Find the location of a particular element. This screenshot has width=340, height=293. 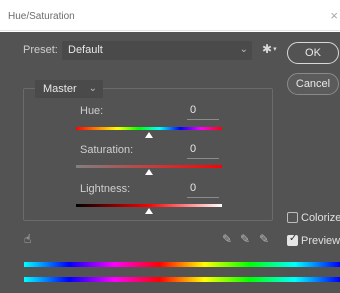

channel-value: Master is located at coordinates (60, 89).